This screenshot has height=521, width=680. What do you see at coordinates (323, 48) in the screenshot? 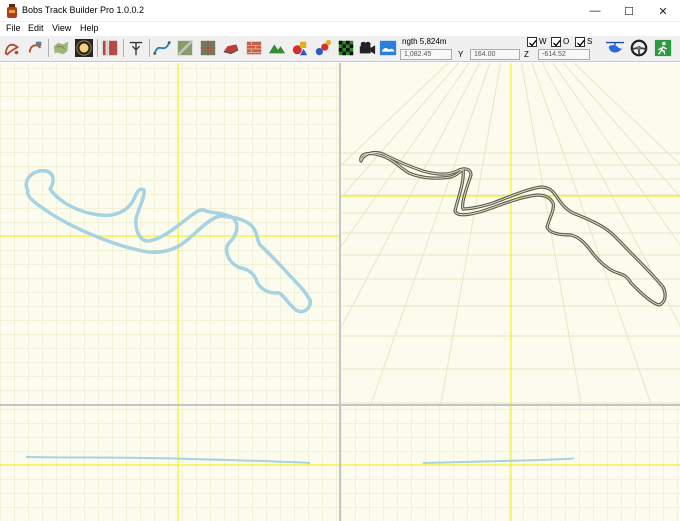
I see `objects-icon` at bounding box center [323, 48].